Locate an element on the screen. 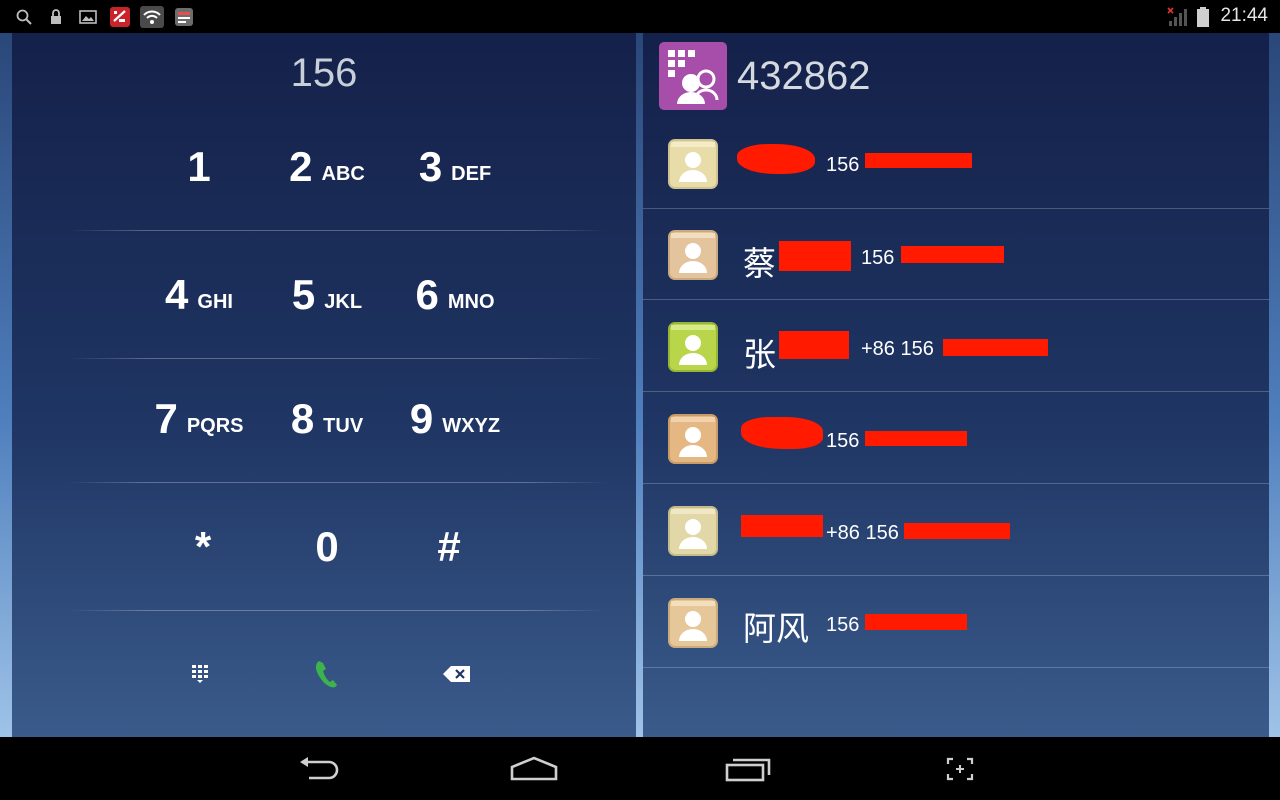  contact-item: +86 156 is located at coordinates (956, 530).